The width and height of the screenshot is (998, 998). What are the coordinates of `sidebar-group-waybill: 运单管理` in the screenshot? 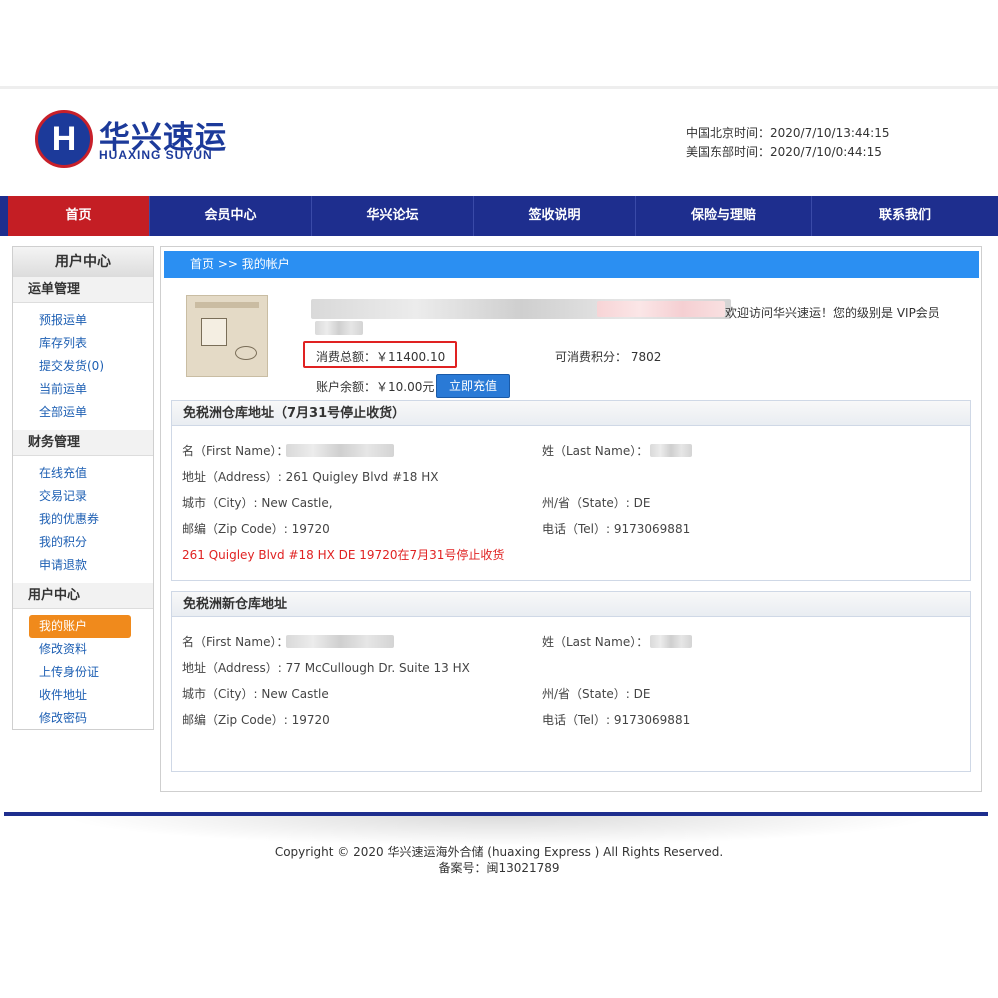 It's located at (83, 290).